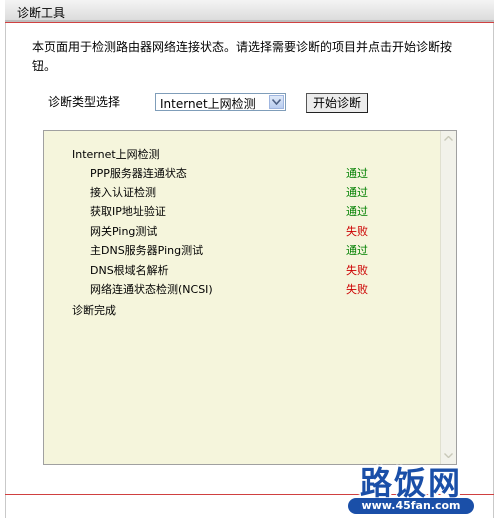 The image size is (500, 520). I want to click on diagnosis-type-value: Internet上网检测, so click(208, 104).